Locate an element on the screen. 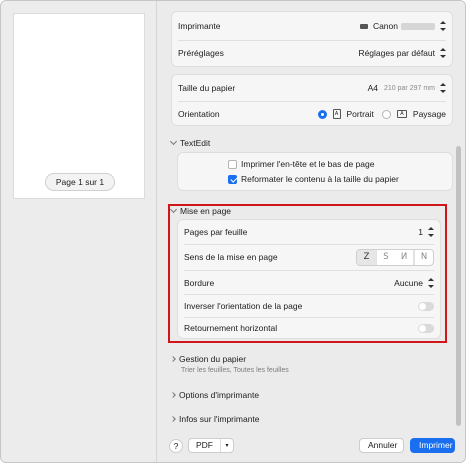 The height and width of the screenshot is (463, 466). landscape-radio is located at coordinates (386, 114).